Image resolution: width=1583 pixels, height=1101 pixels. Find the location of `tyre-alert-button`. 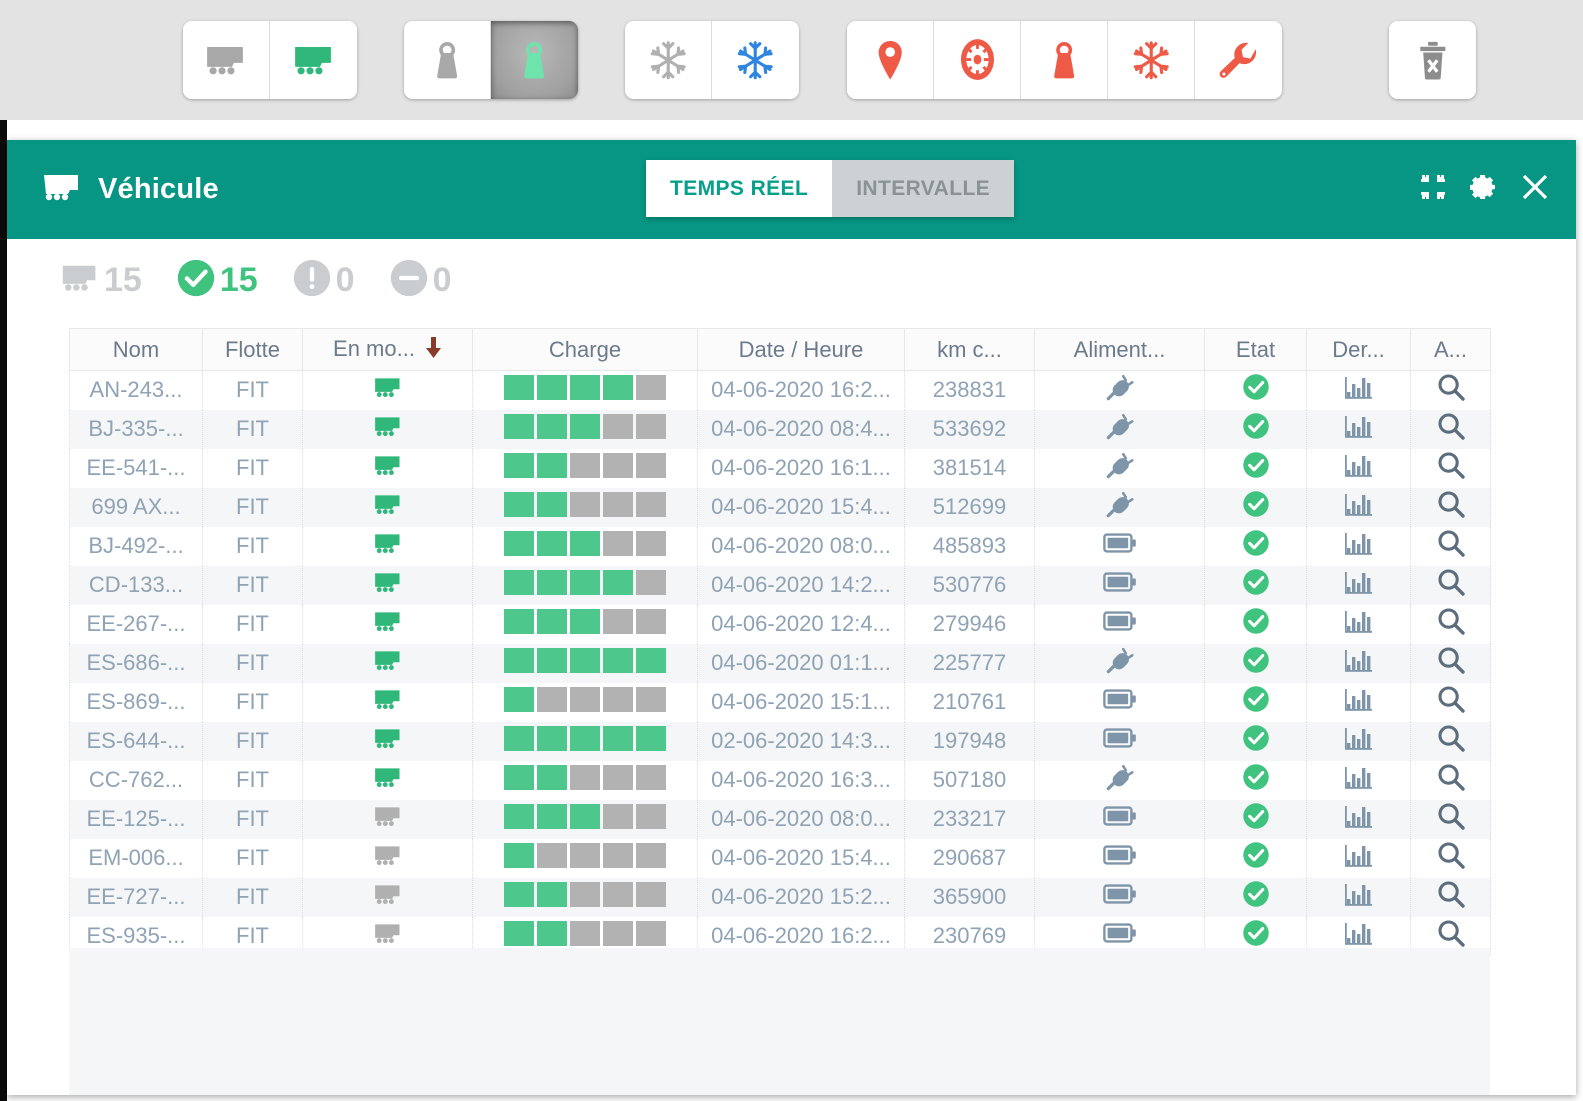

tyre-alert-button is located at coordinates (977, 60).